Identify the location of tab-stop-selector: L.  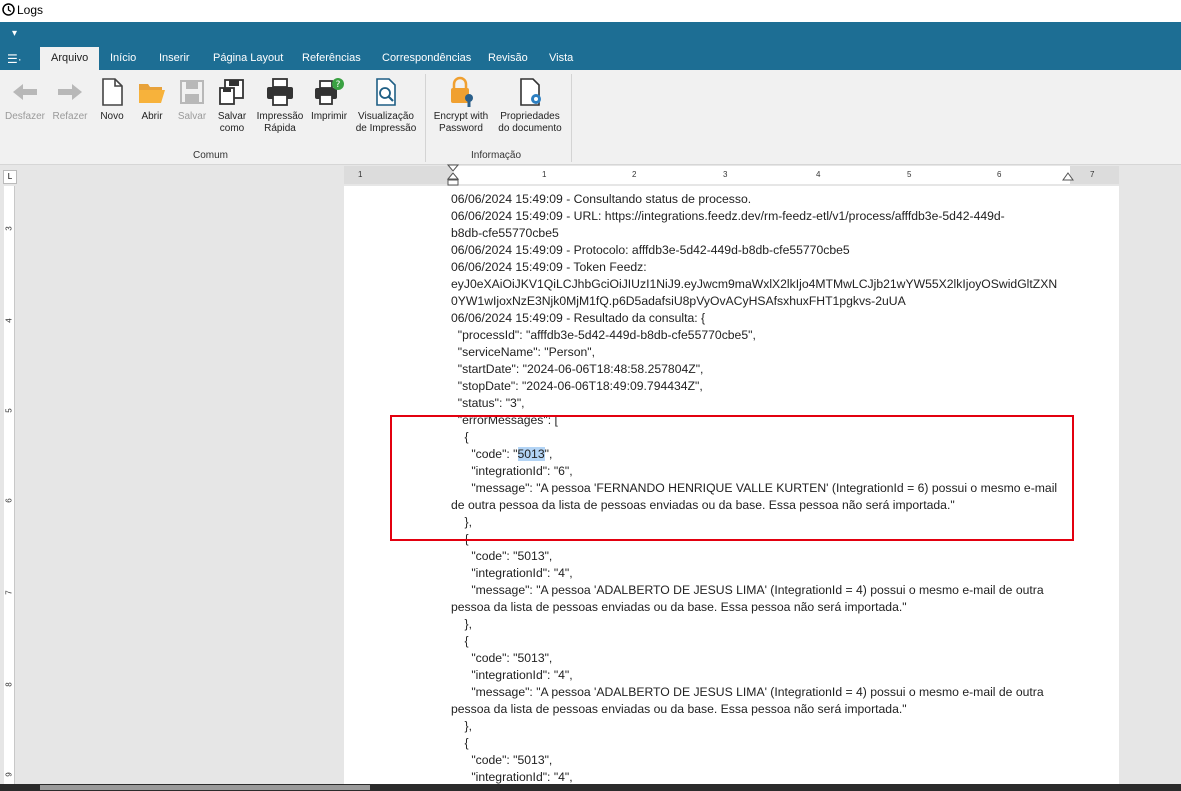
(10, 177).